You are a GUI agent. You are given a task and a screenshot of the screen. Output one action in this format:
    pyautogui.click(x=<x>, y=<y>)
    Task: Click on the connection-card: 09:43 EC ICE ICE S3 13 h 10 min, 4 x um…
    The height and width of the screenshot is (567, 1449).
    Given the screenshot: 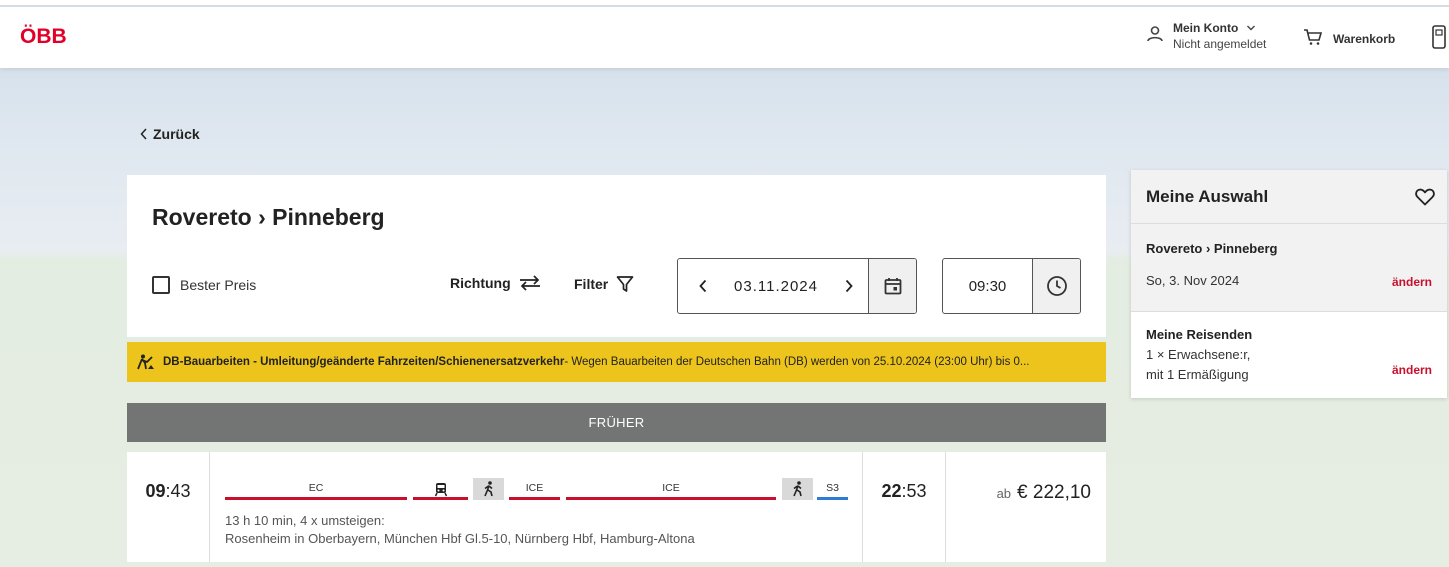 What is the action you would take?
    pyautogui.click(x=616, y=507)
    